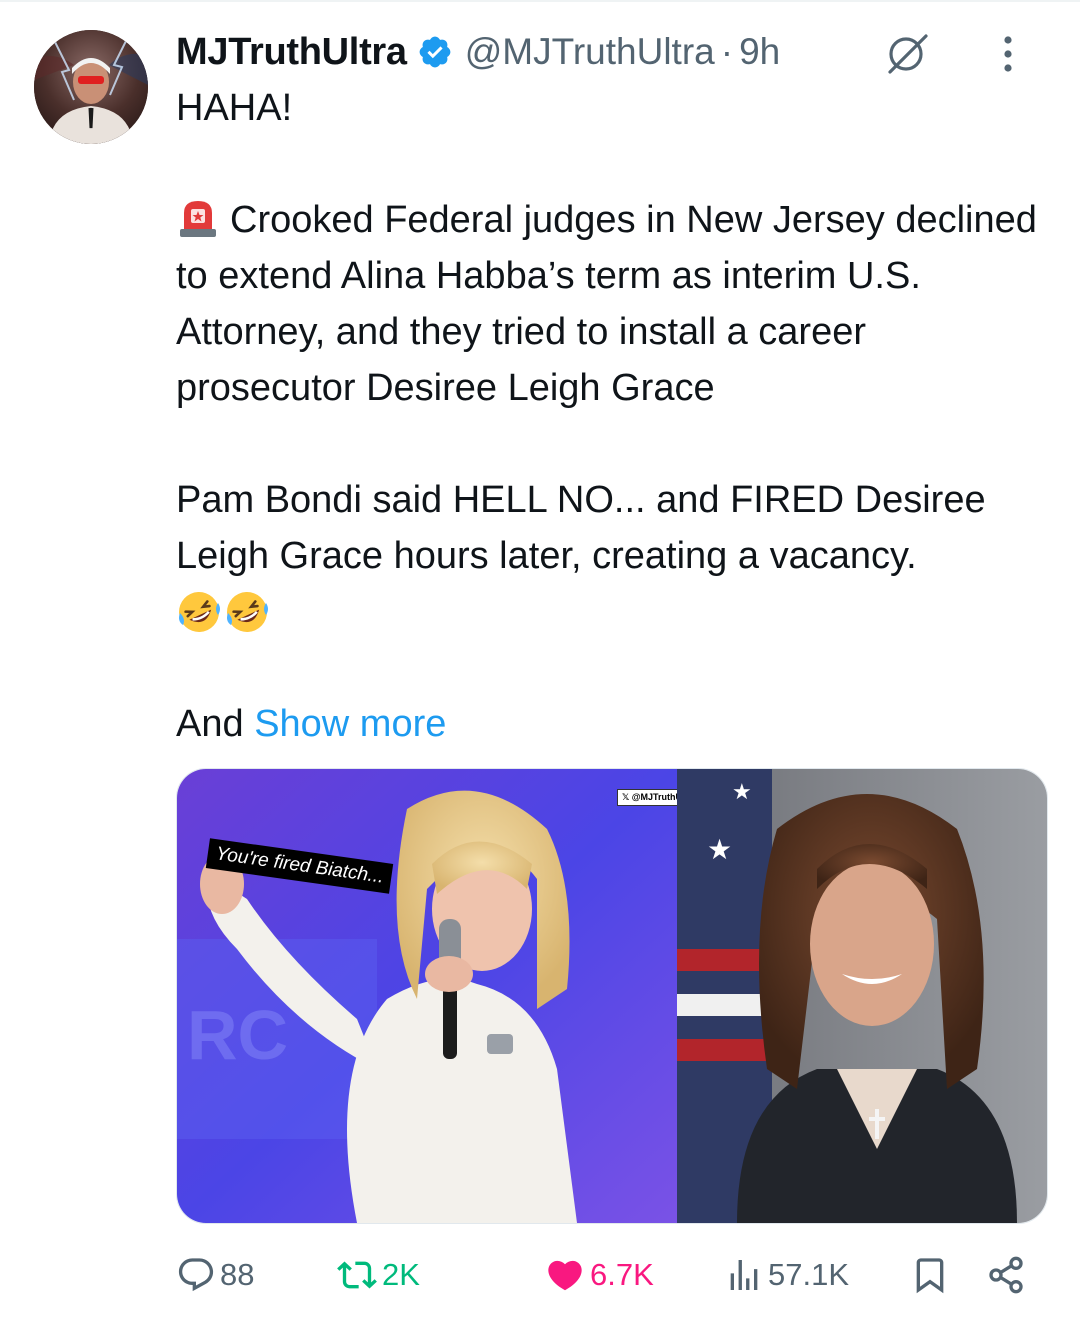 The image size is (1080, 1322). Describe the element at coordinates (196, 1275) in the screenshot. I see `reply-icon` at that location.